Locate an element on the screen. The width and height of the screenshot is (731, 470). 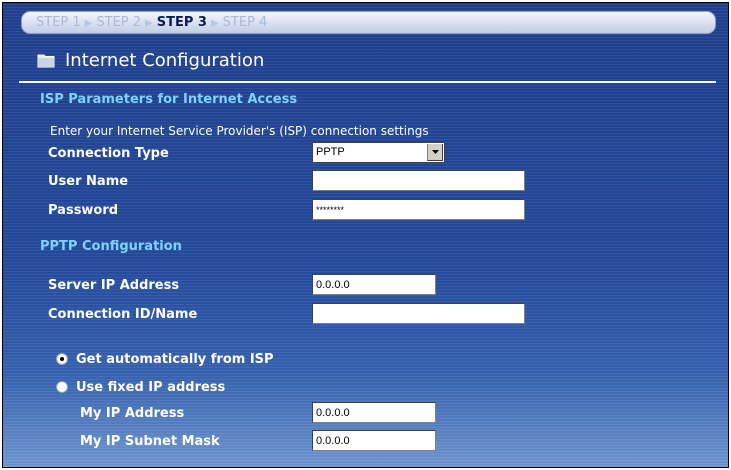
my-subnet-label: My IP Subnet Mask is located at coordinates (150, 441).